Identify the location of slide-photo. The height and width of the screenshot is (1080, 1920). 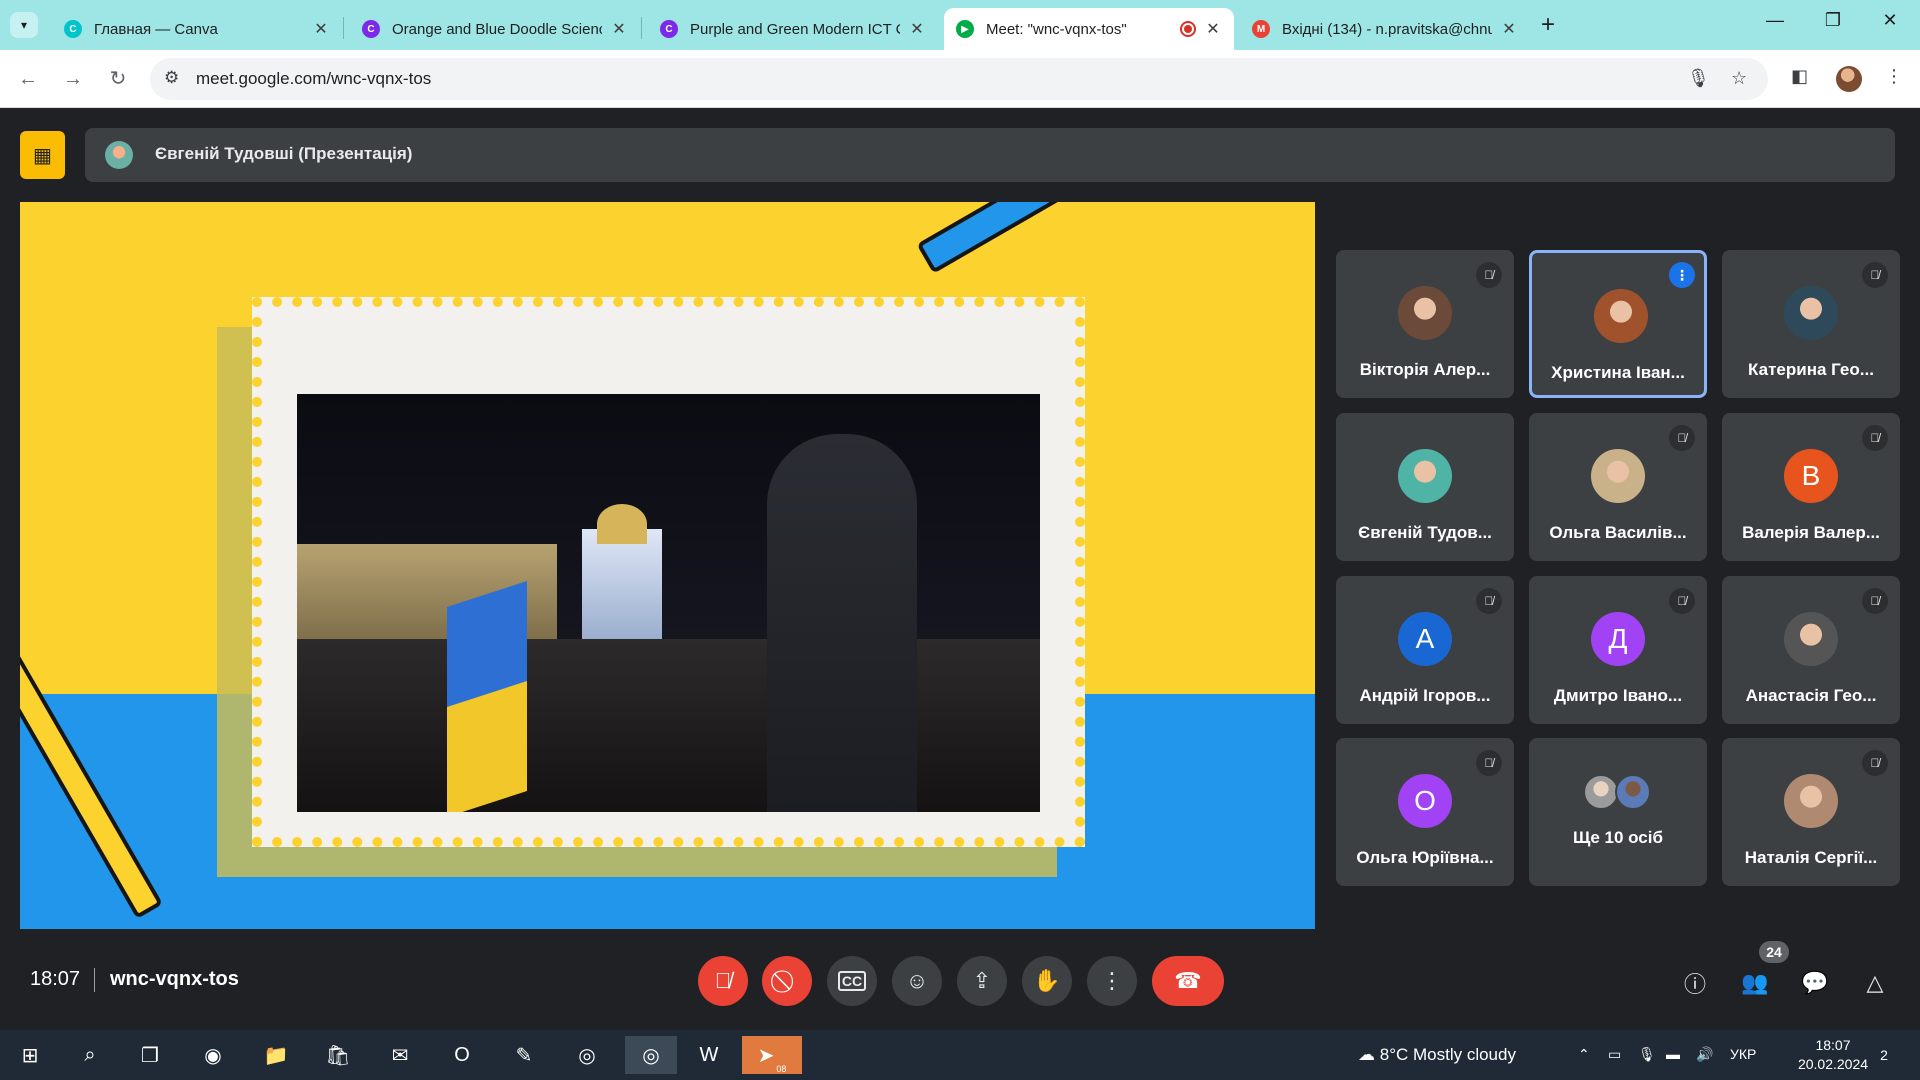
(668, 603).